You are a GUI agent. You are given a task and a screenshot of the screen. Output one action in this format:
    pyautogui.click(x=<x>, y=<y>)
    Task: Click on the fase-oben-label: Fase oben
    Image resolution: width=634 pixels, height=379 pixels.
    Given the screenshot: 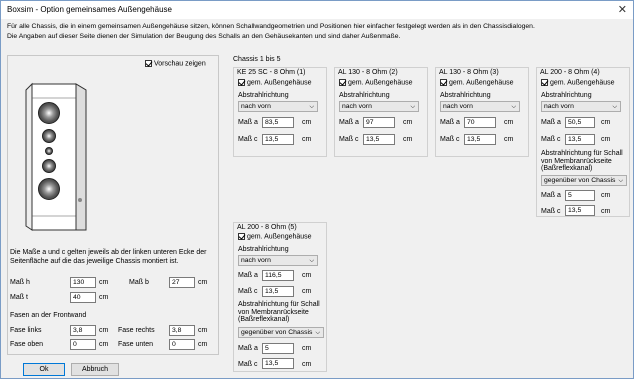 What is the action you would take?
    pyautogui.click(x=27, y=344)
    